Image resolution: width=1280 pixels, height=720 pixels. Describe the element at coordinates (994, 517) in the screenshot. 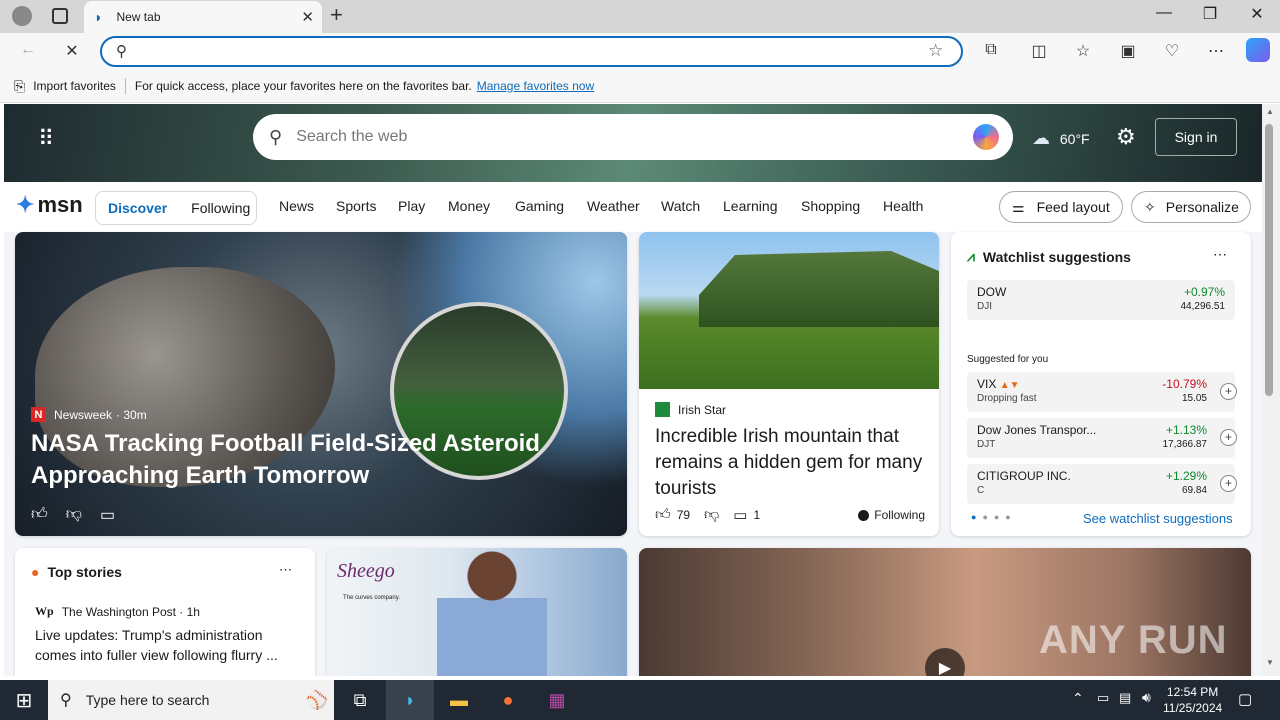

I see `carousel-dots: ●●●●` at that location.